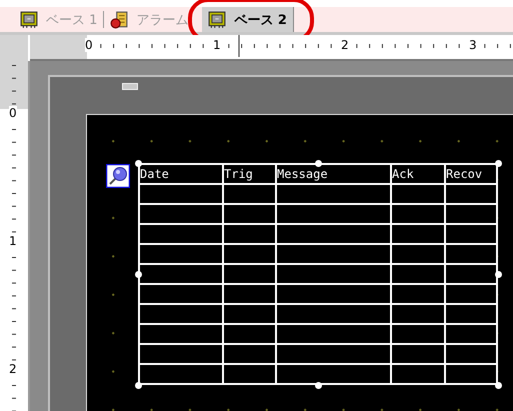 The width and height of the screenshot is (513, 411). I want to click on column-header: Recov, so click(471, 174).